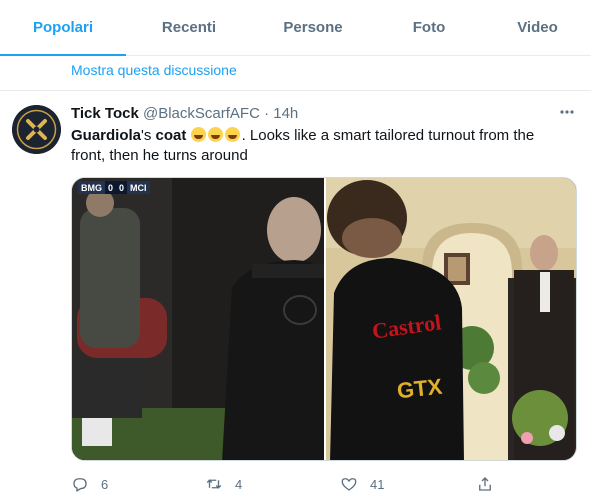  I want to click on active-tab-indicator, so click(63, 55).